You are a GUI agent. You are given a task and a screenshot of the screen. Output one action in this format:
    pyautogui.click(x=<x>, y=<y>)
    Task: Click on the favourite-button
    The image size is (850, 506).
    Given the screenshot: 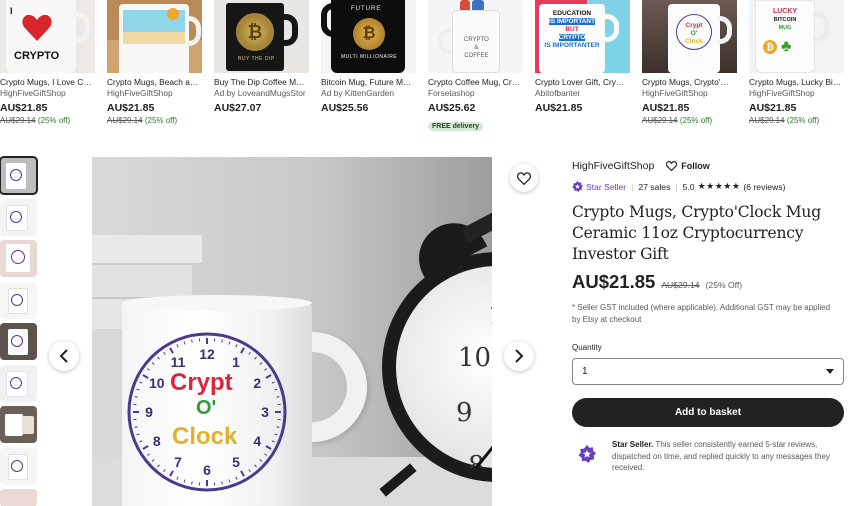 What is the action you would take?
    pyautogui.click(x=524, y=178)
    